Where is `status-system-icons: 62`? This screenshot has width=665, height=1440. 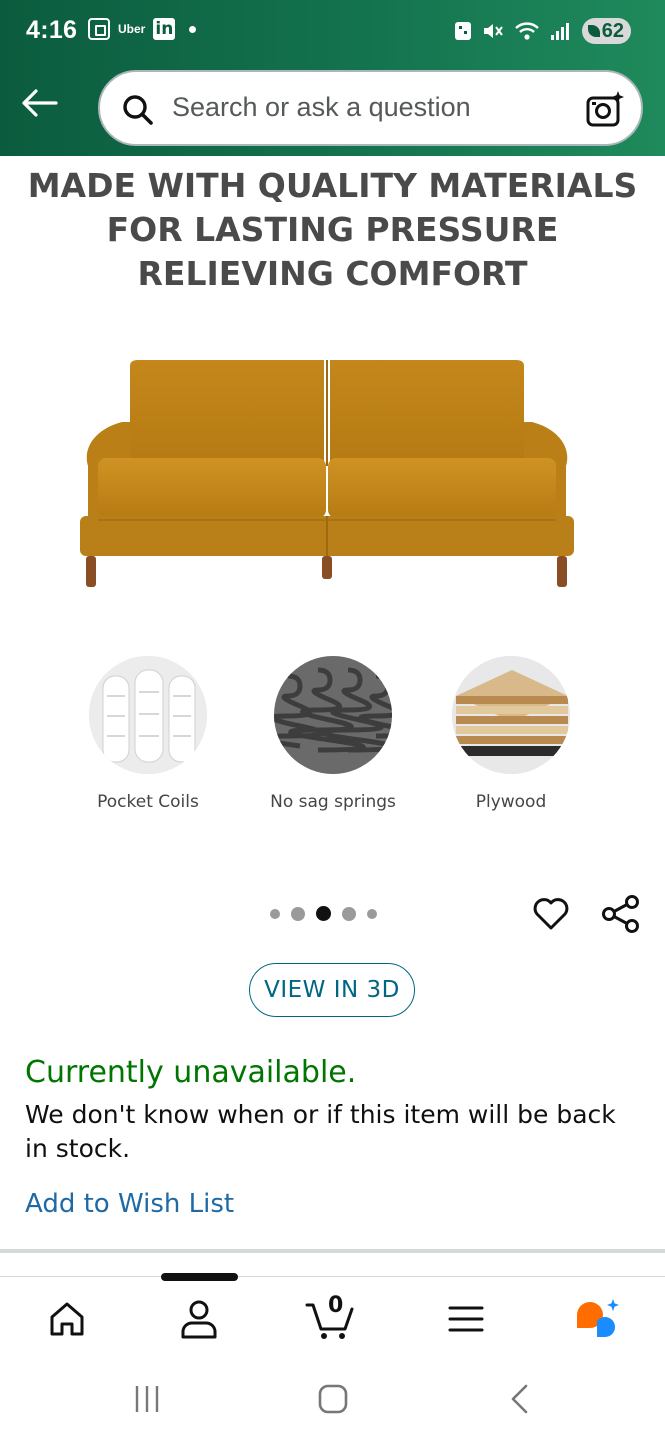
status-system-icons: 62 is located at coordinates (542, 31).